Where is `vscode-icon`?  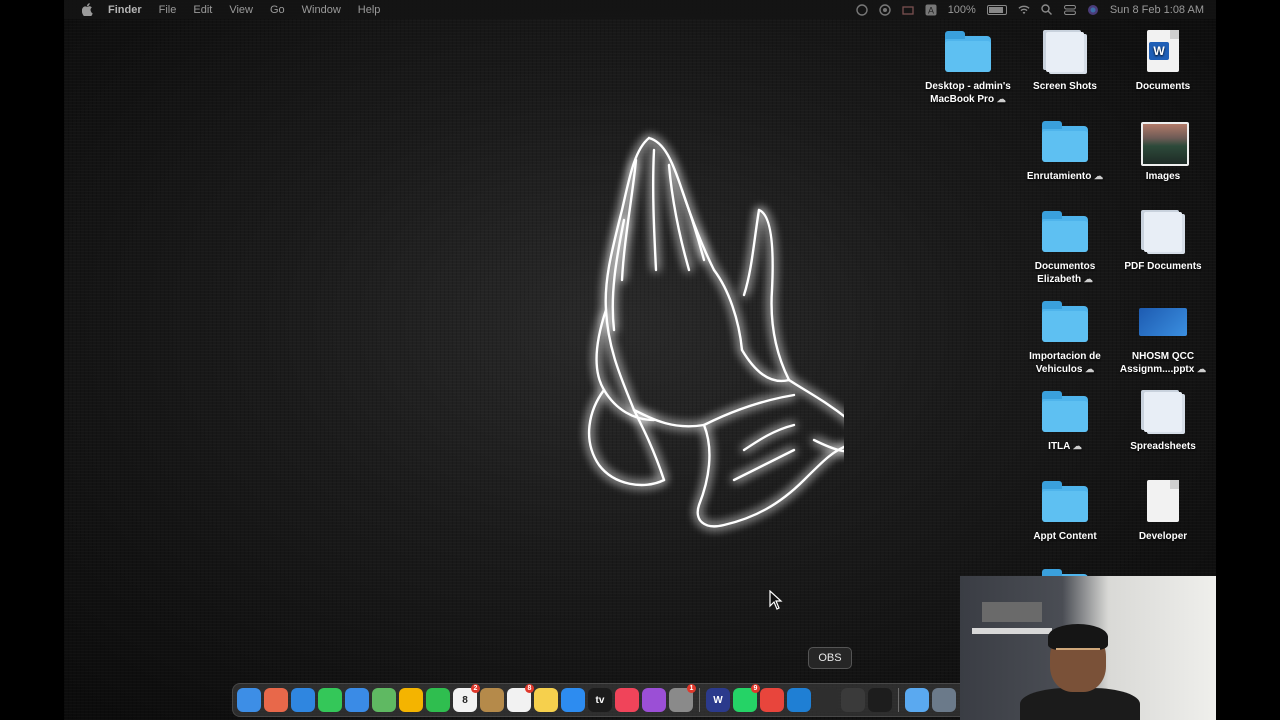
vscode-icon is located at coordinates (799, 700).